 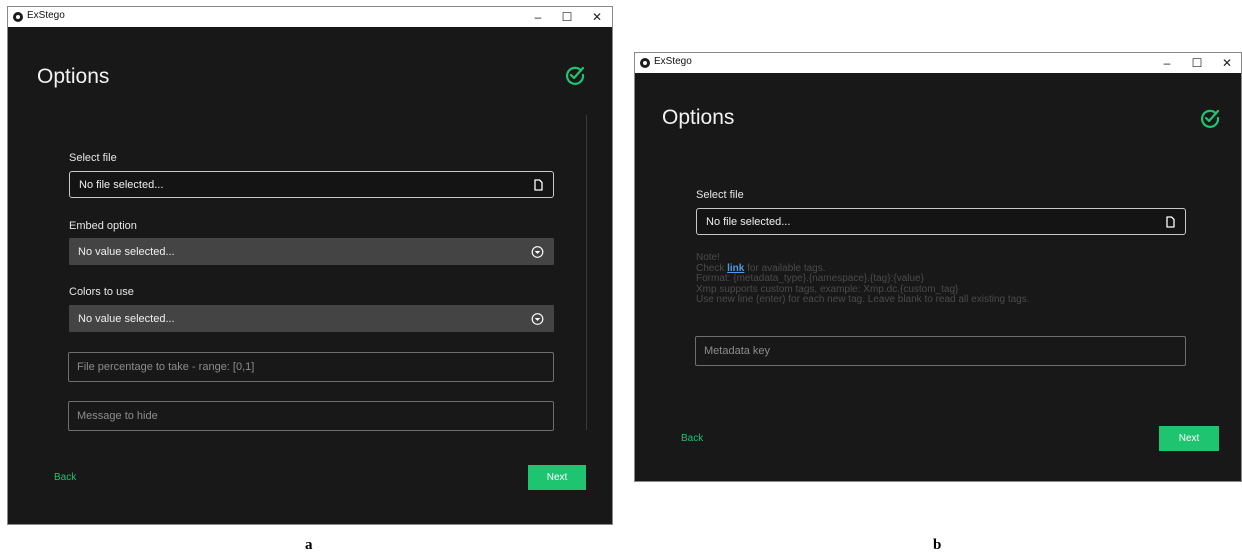 What do you see at coordinates (311, 367) in the screenshot?
I see `file-percentage-input` at bounding box center [311, 367].